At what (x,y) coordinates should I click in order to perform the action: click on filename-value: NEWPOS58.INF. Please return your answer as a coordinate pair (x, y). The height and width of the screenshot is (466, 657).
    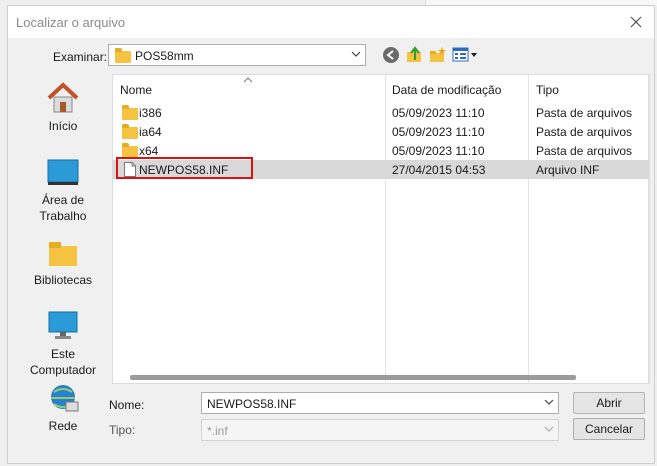
    Looking at the image, I should click on (252, 404).